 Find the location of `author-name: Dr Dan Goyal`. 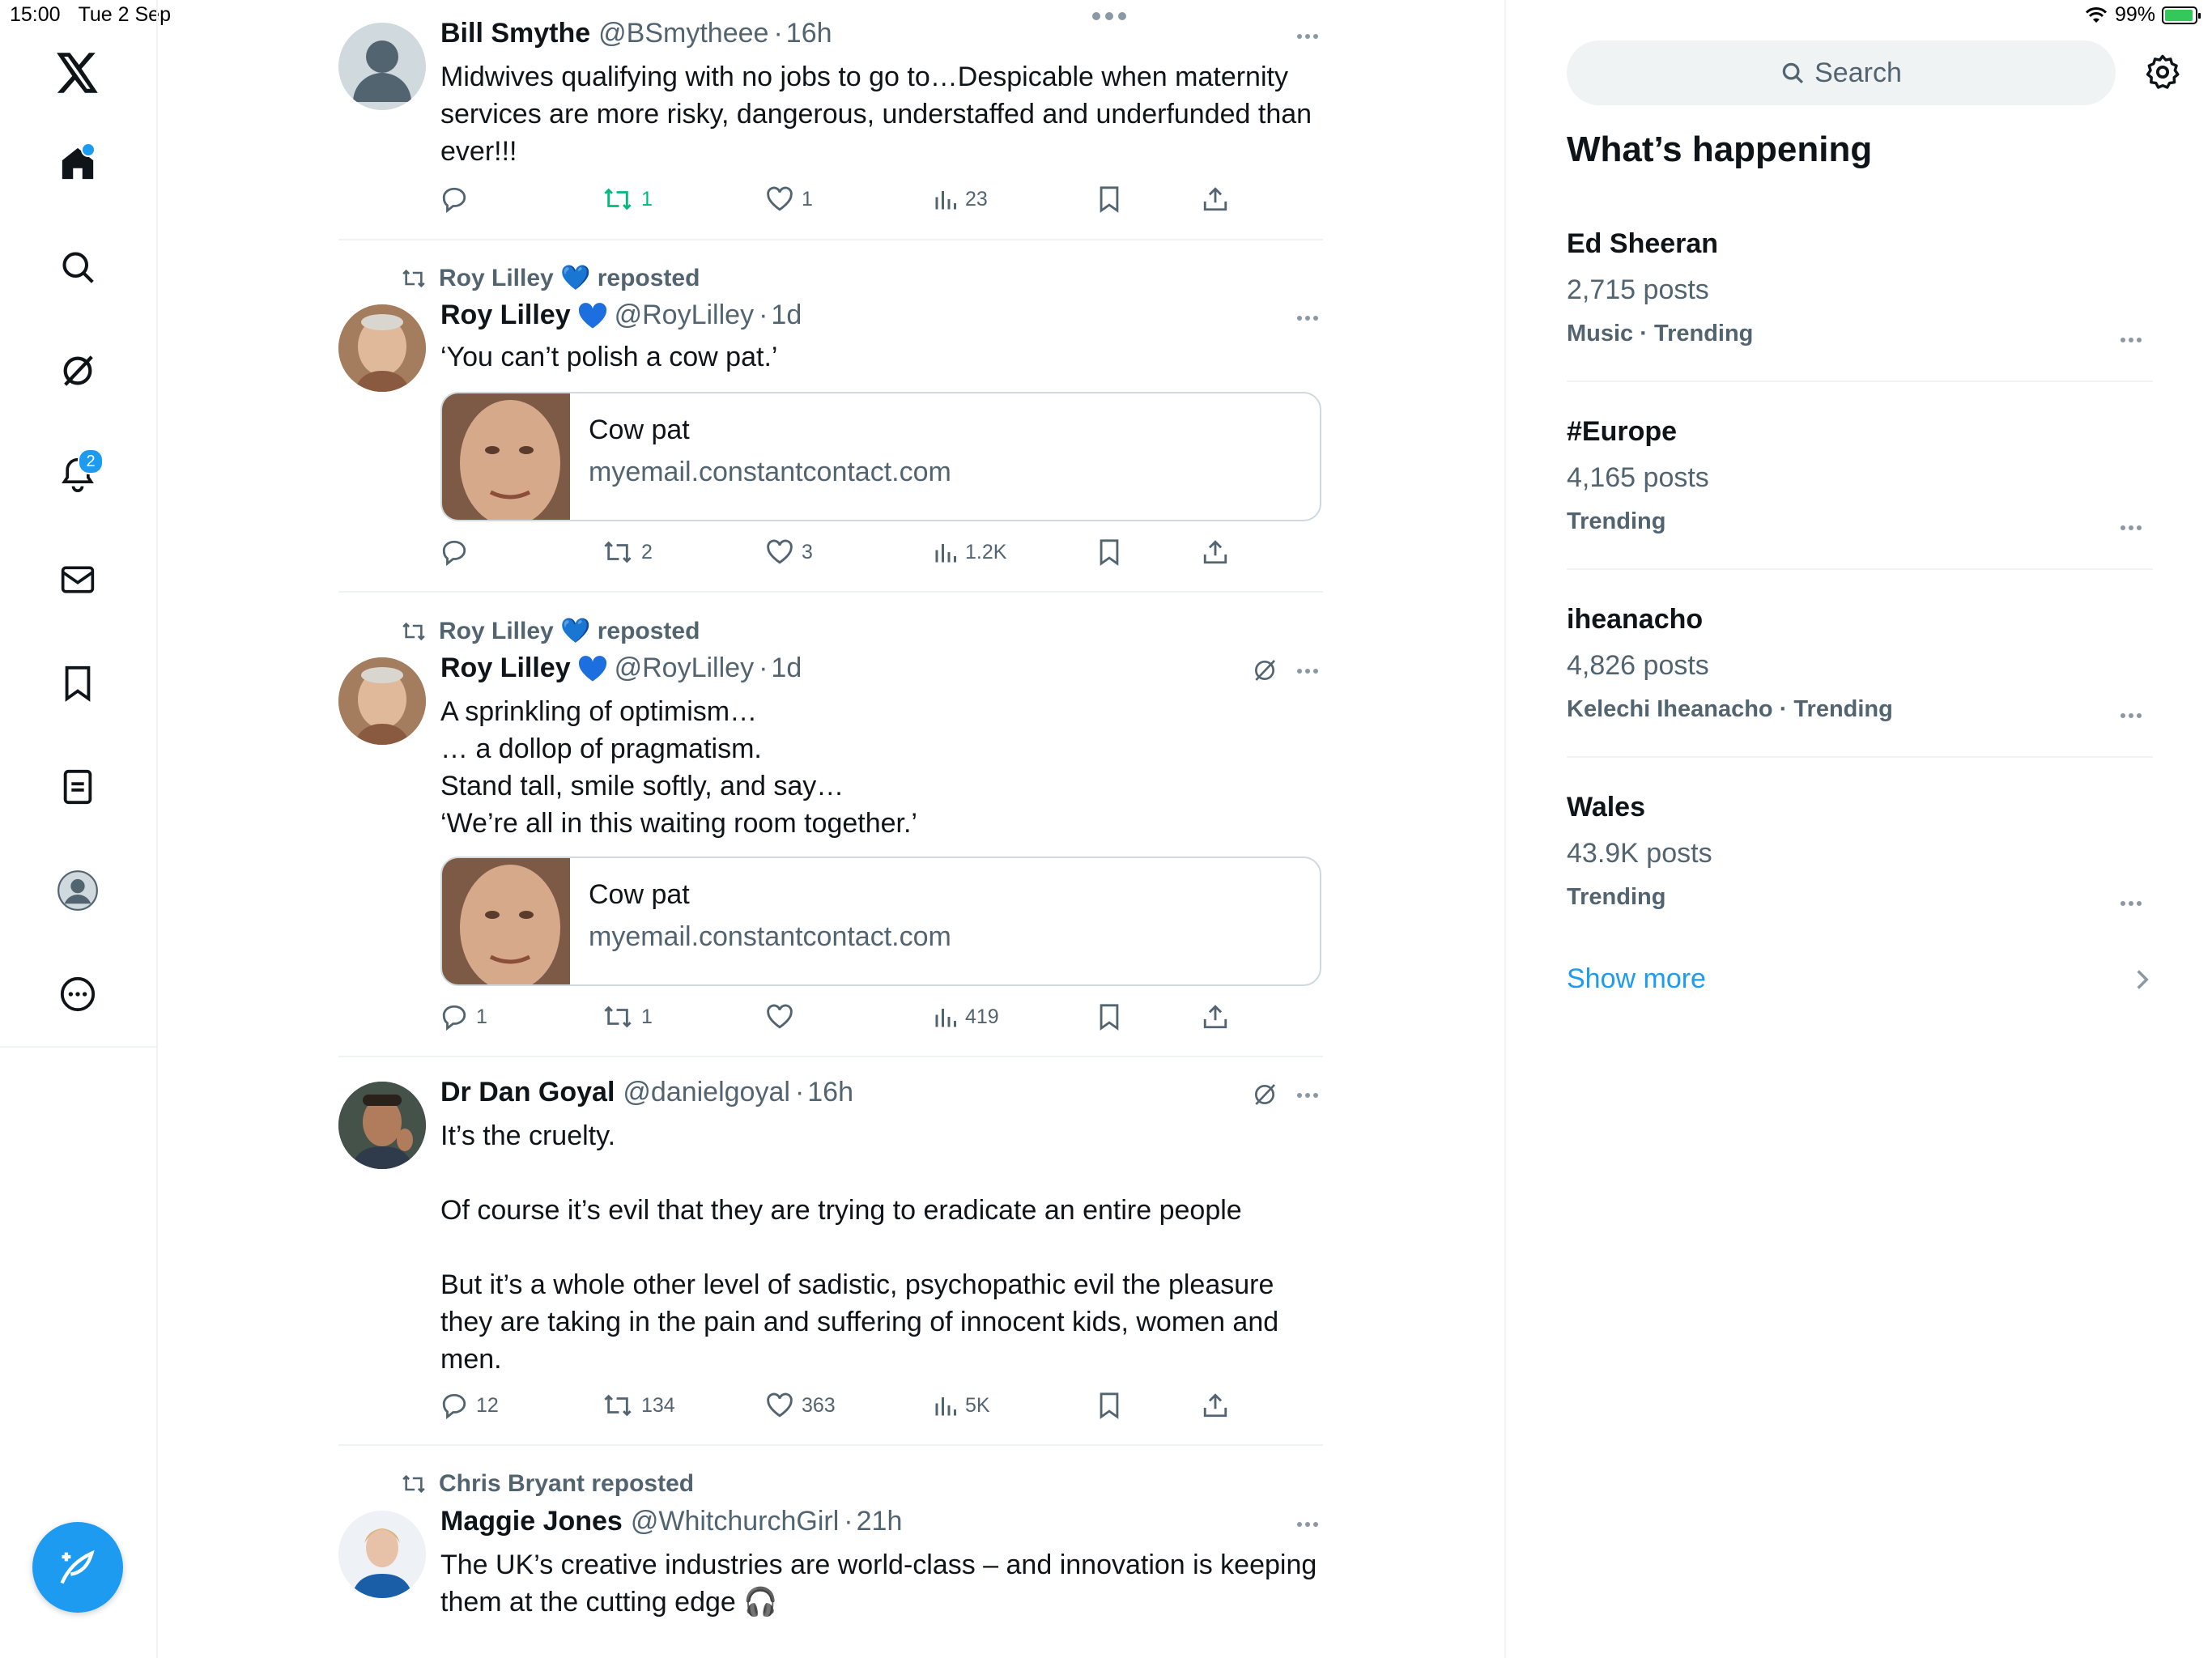

author-name: Dr Dan Goyal is located at coordinates (527, 1092).